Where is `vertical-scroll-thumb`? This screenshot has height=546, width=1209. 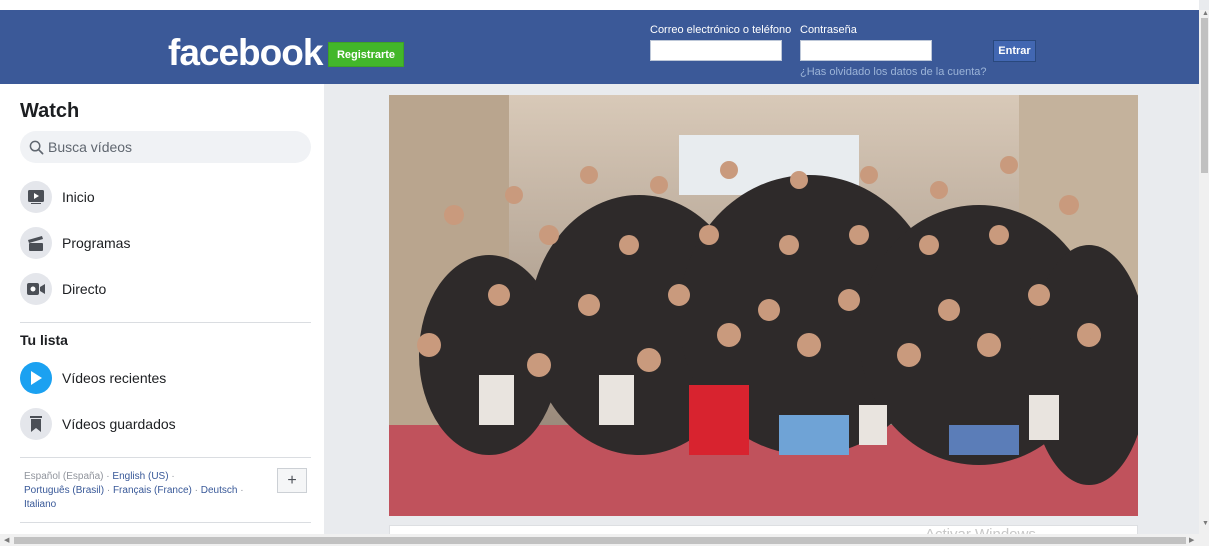
vertical-scroll-thumb is located at coordinates (1204, 95).